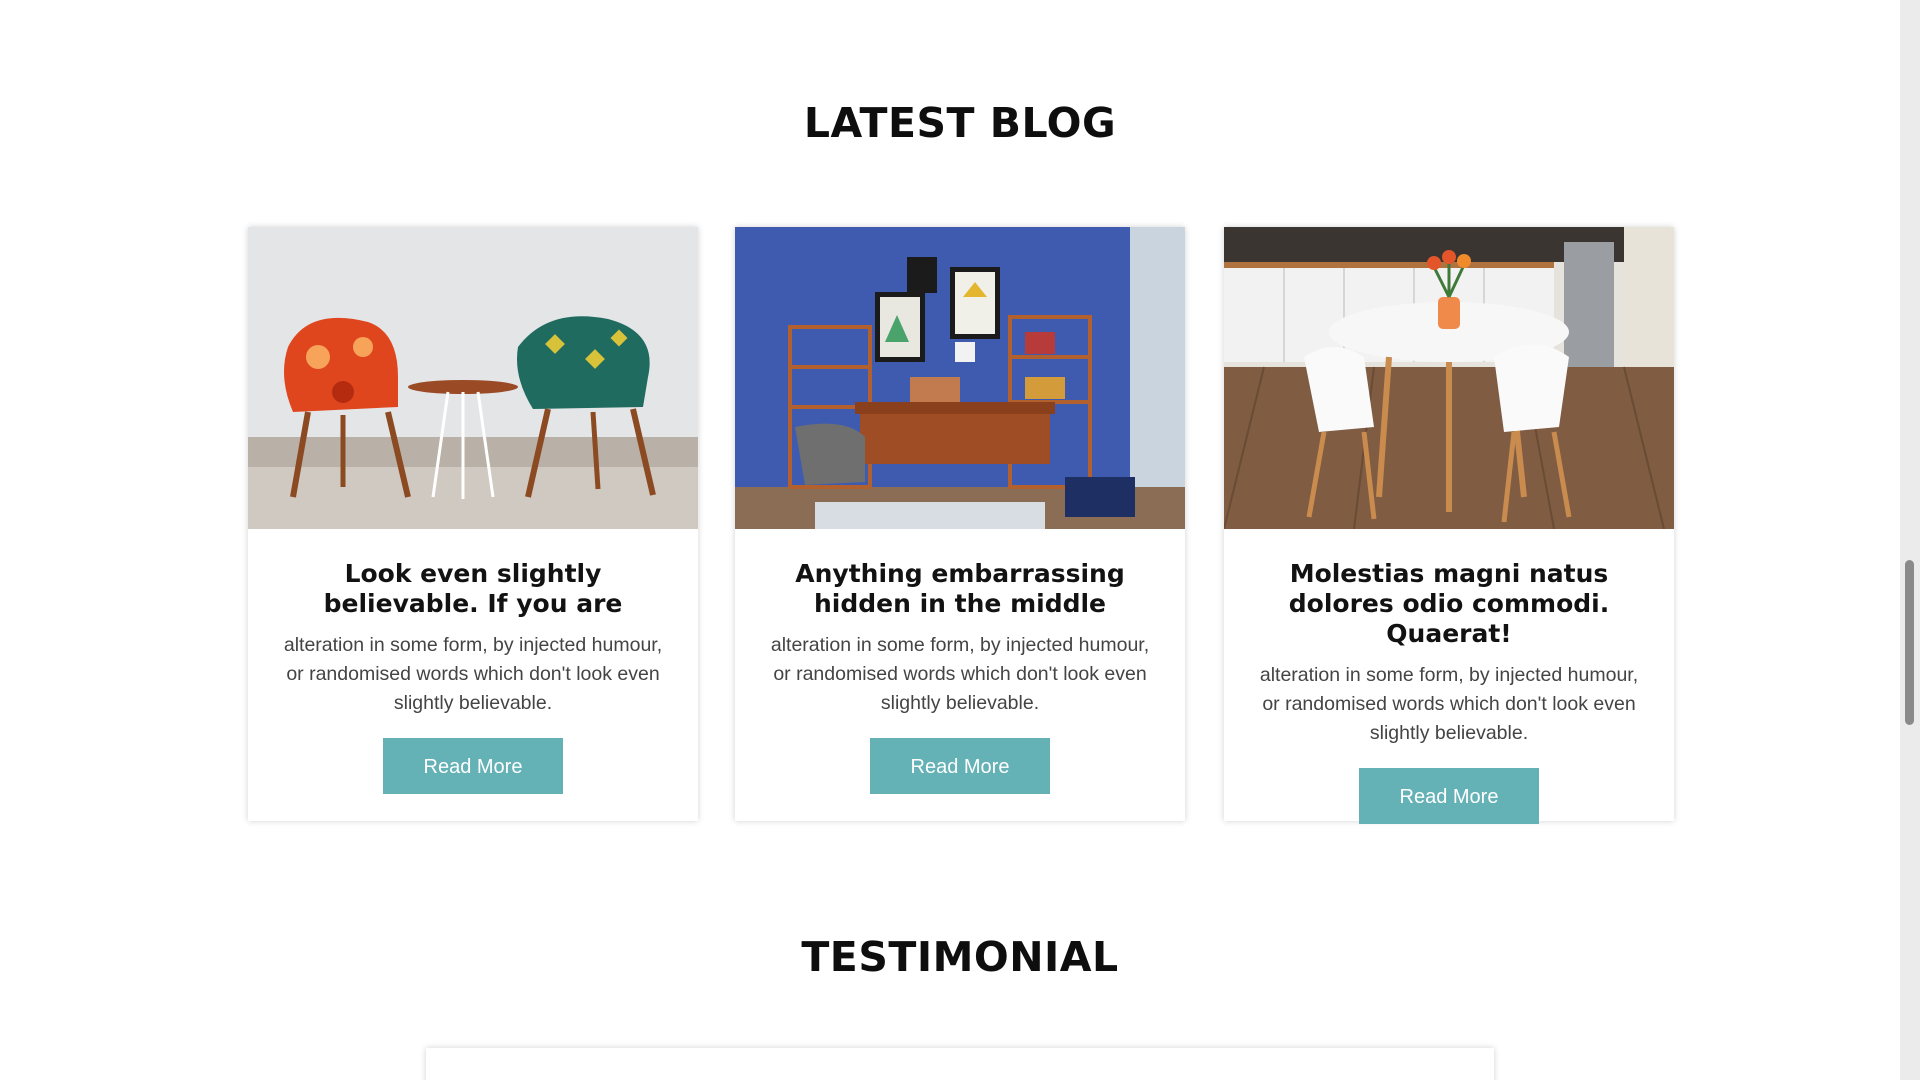 This screenshot has height=1080, width=1920. I want to click on latest-blog-heading: LATEST BLOG, so click(960, 123).